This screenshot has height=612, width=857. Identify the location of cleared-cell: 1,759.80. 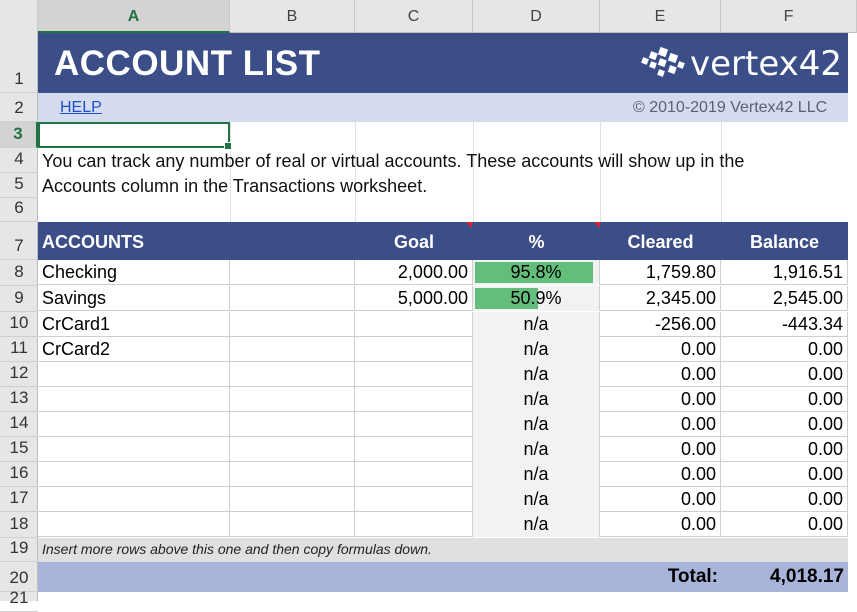
(660, 272).